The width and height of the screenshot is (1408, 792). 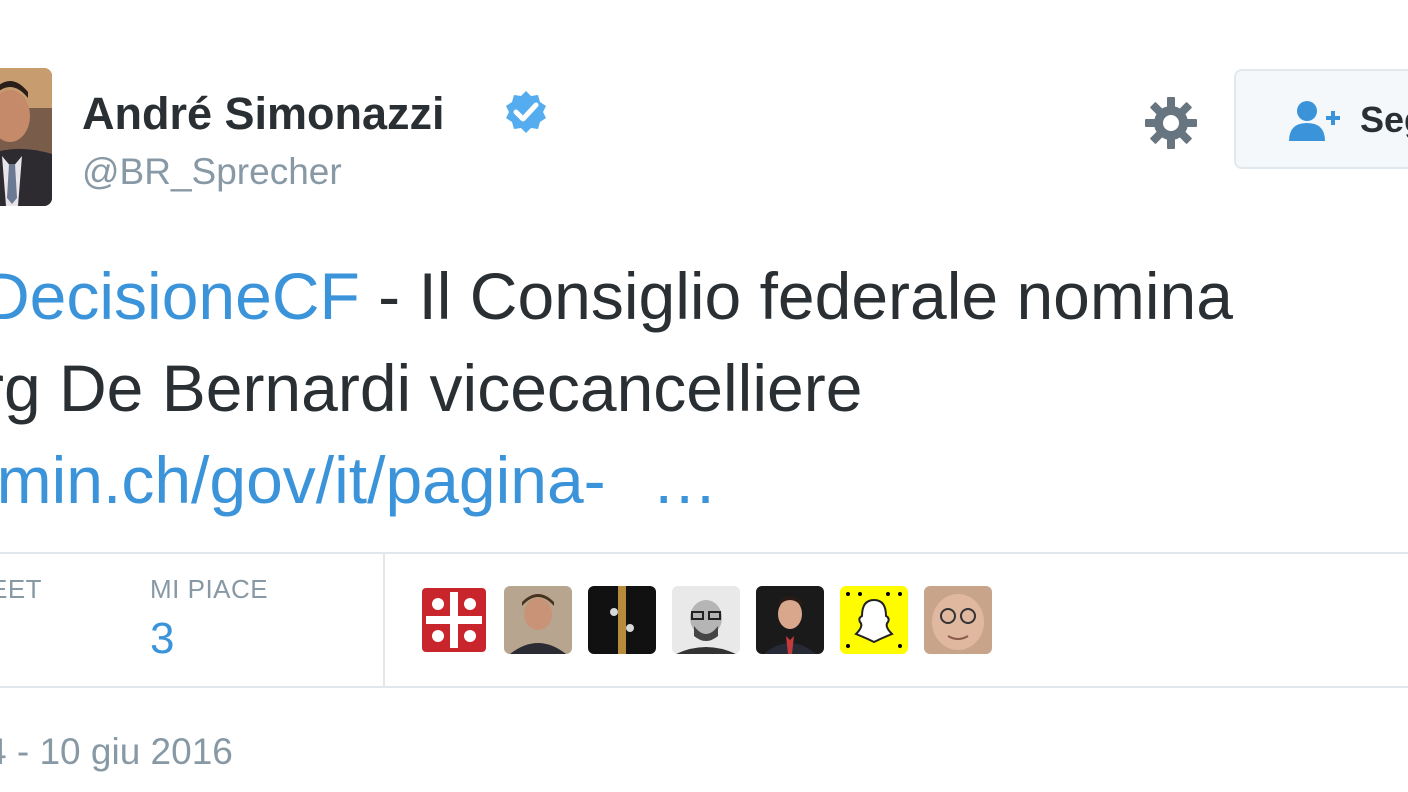 What do you see at coordinates (1384, 119) in the screenshot?
I see `follow-label: Seg` at bounding box center [1384, 119].